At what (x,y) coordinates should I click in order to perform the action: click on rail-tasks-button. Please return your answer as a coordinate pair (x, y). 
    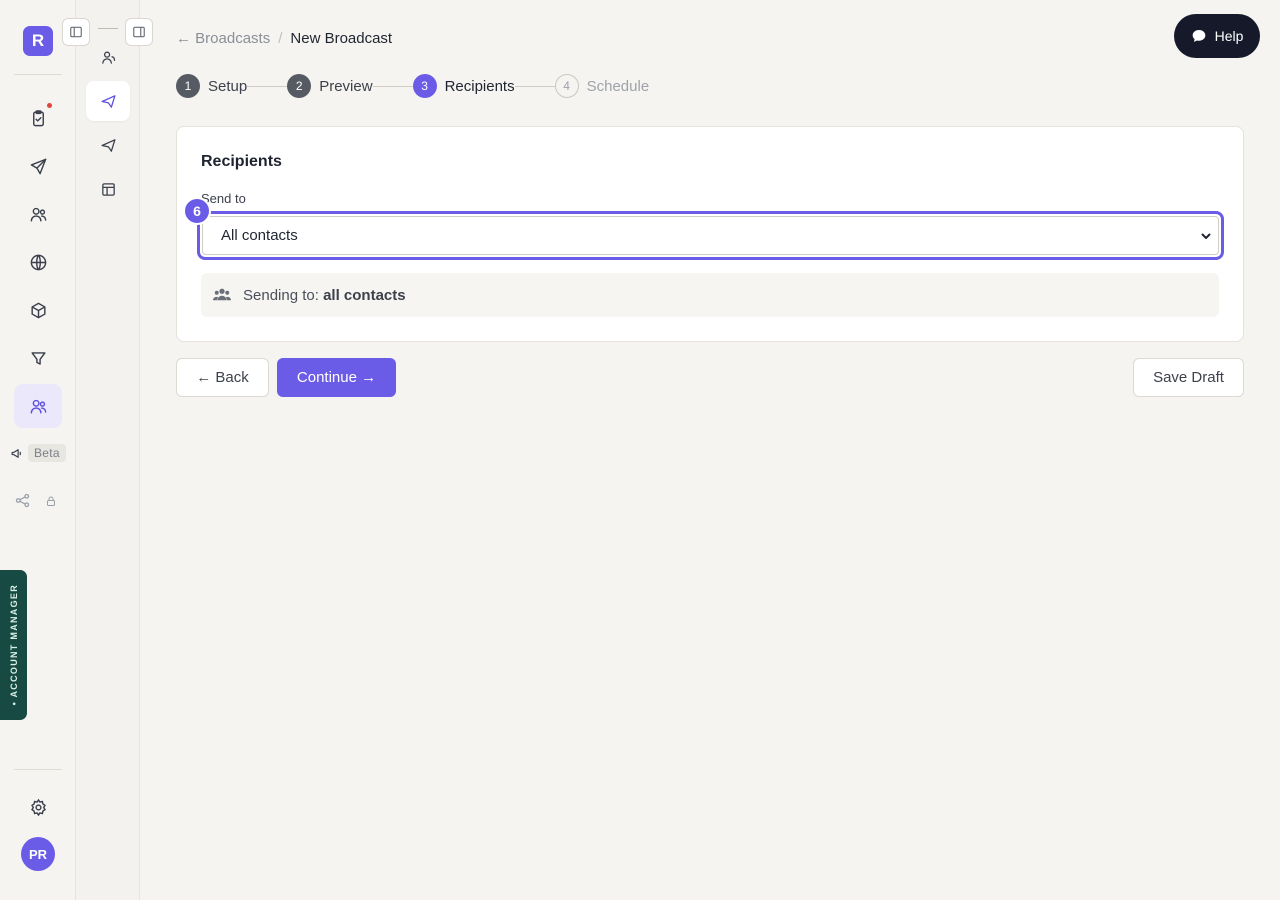
    Looking at the image, I should click on (38, 118).